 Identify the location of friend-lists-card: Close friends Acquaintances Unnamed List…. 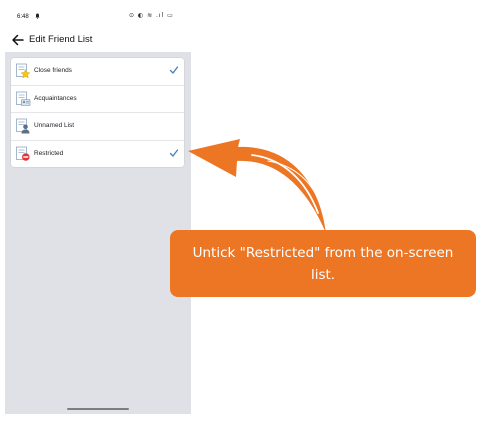
(97, 112).